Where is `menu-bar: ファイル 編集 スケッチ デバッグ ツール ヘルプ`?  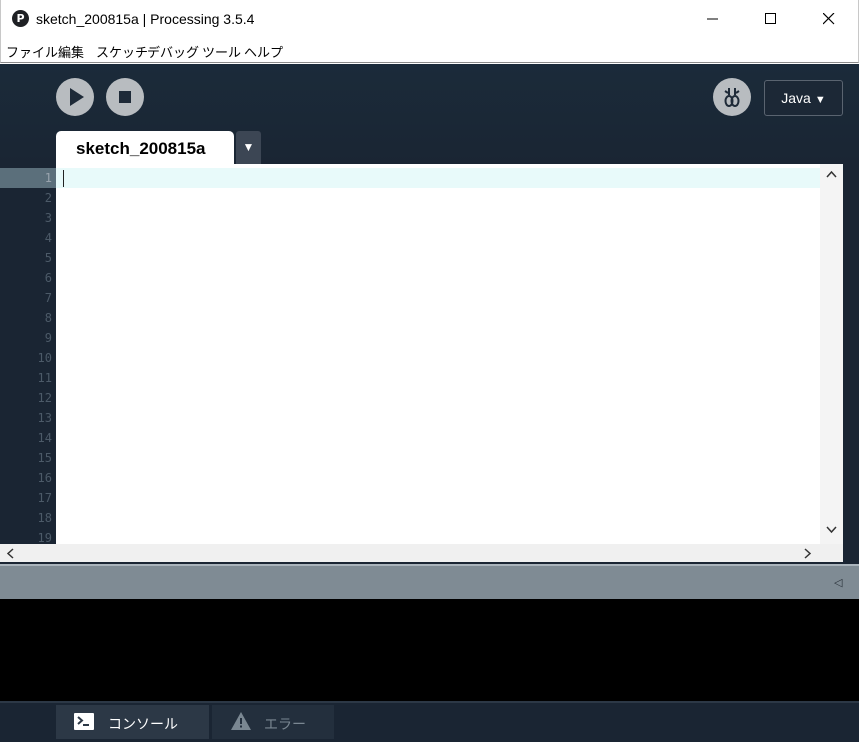 menu-bar: ファイル 編集 スケッチ デバッグ ツール ヘルプ is located at coordinates (429, 50).